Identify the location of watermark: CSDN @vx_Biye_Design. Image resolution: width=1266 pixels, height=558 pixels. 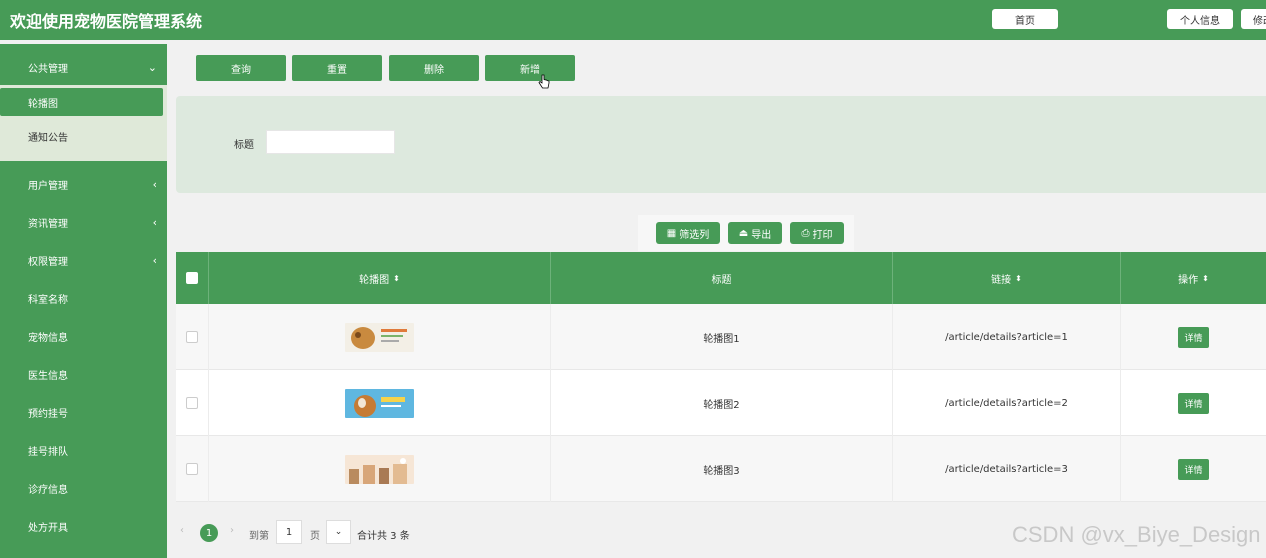
(1136, 534).